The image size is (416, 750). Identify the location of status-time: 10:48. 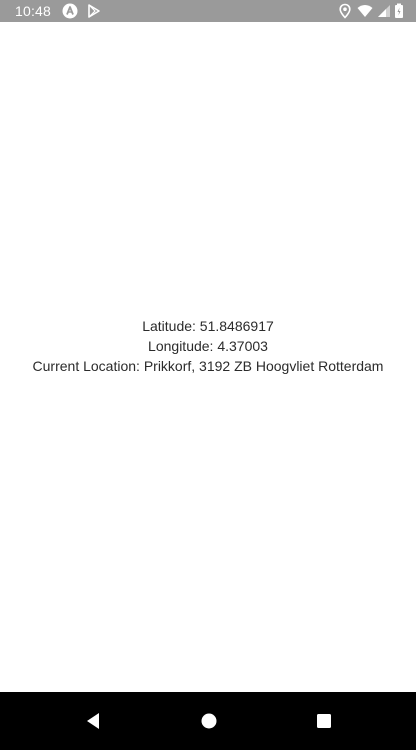
(33, 11).